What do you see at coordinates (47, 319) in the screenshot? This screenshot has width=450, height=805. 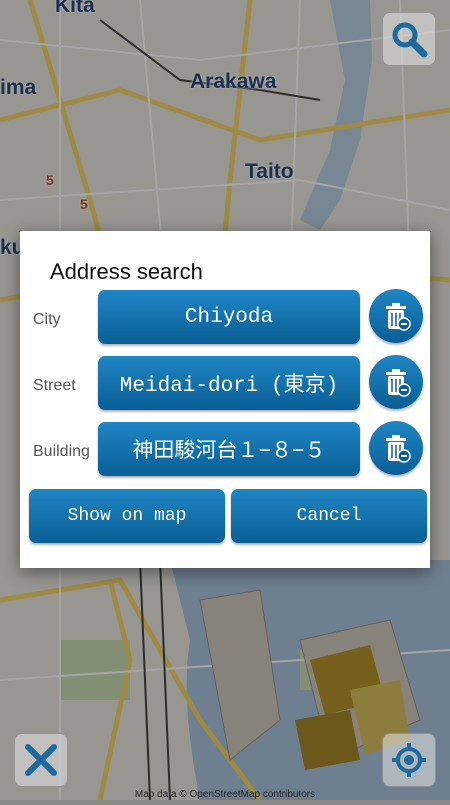 I see `city-label: City` at bounding box center [47, 319].